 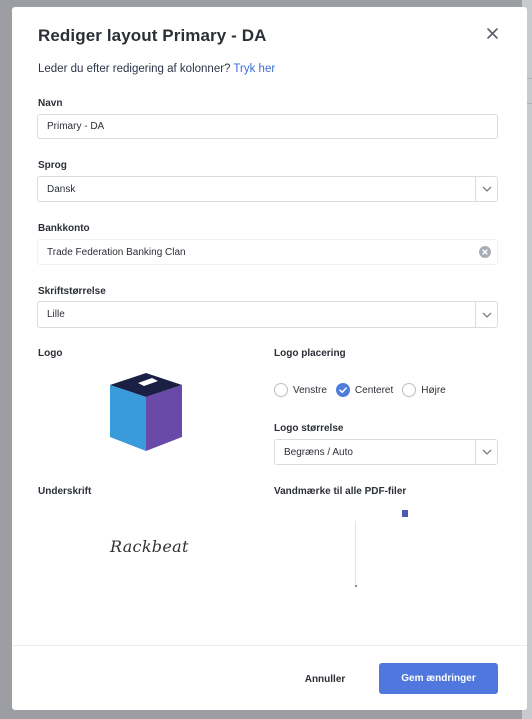 What do you see at coordinates (386, 452) in the screenshot?
I see `logo-size-select: Begræns / Auto` at bounding box center [386, 452].